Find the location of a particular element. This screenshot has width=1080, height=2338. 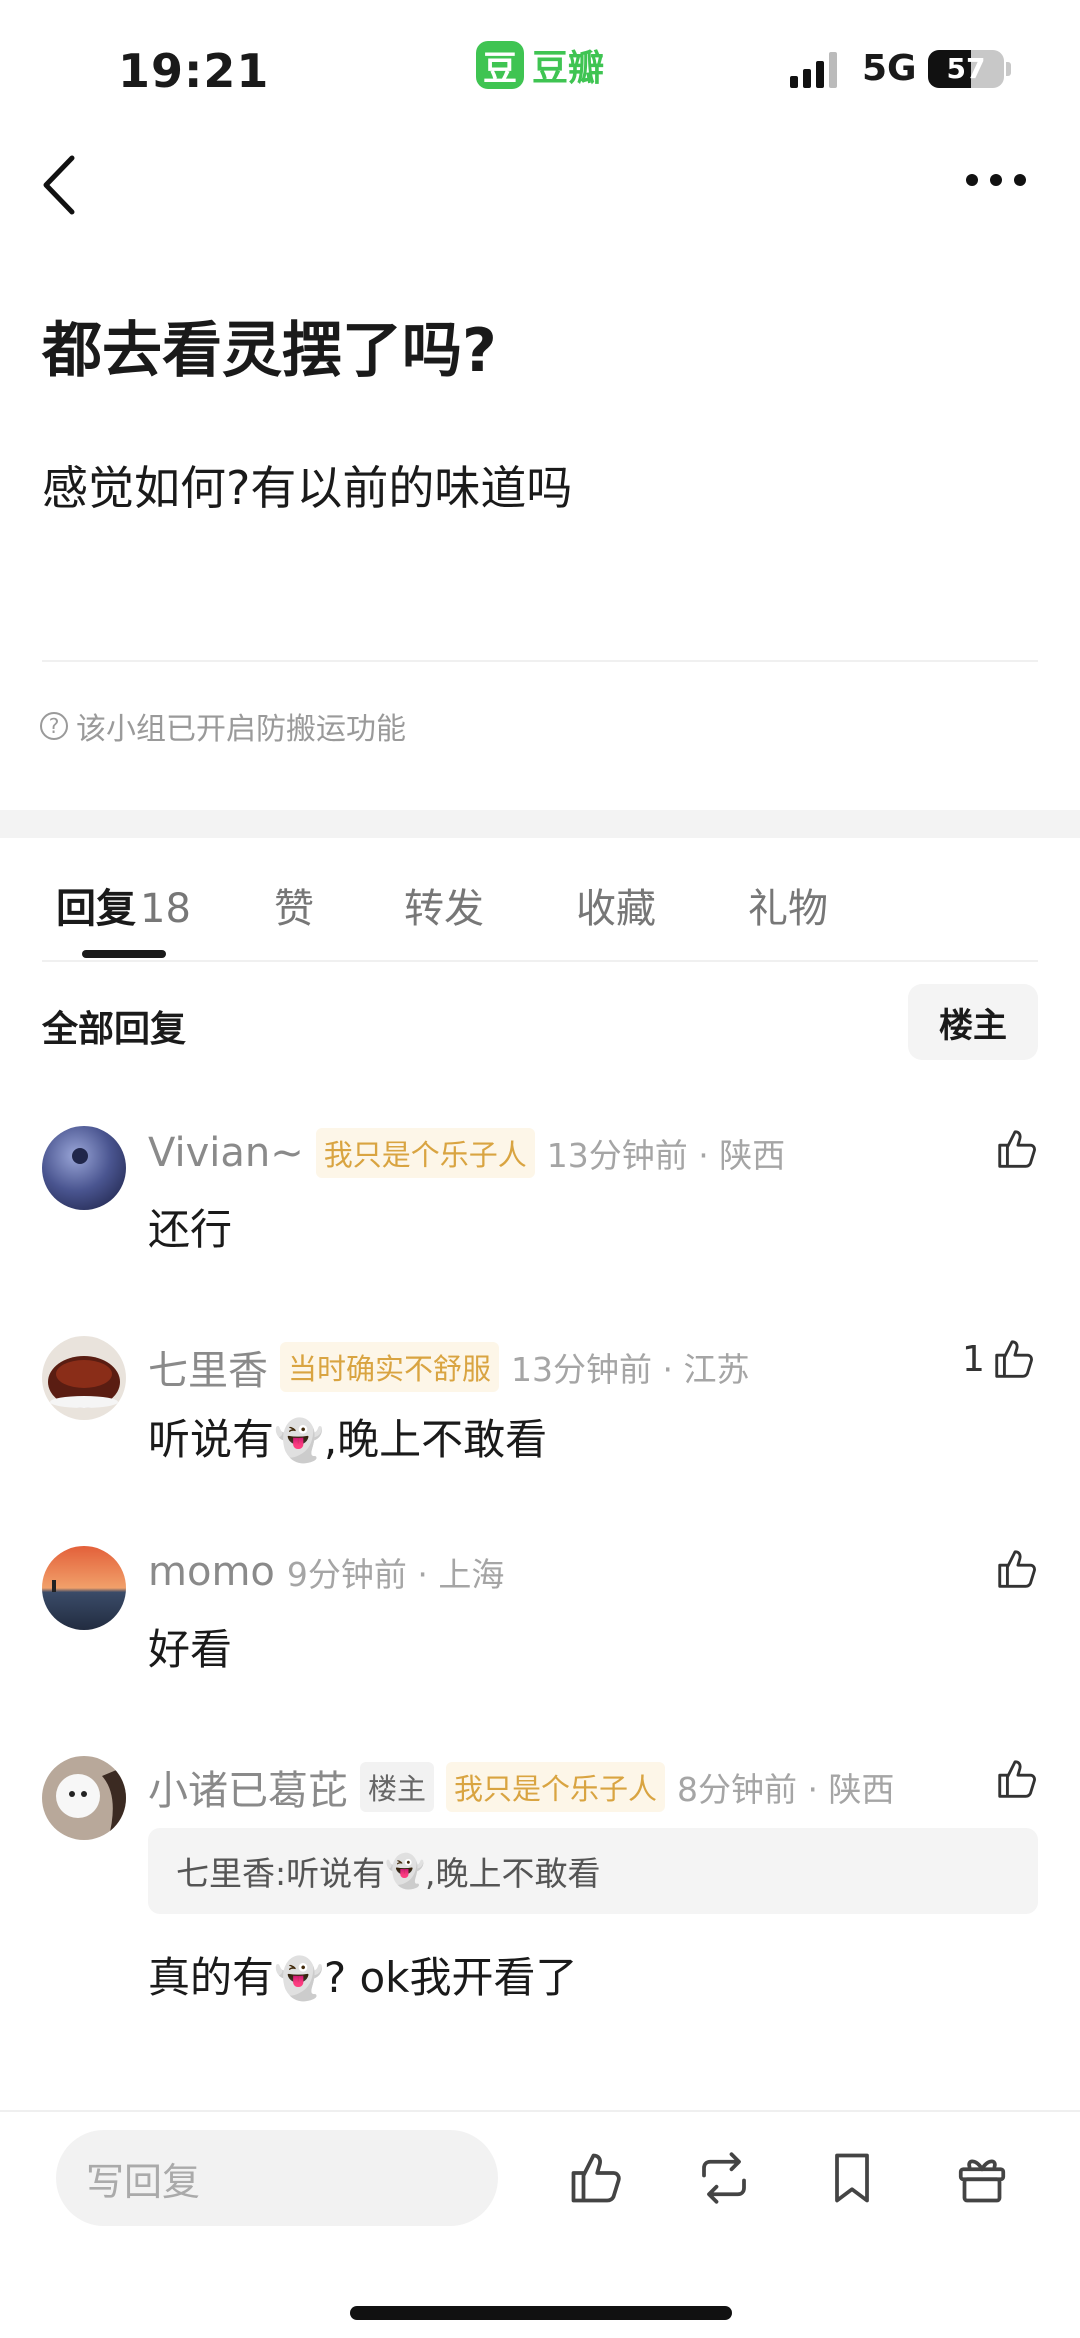

question-circle-icon: ? is located at coordinates (54, 726).